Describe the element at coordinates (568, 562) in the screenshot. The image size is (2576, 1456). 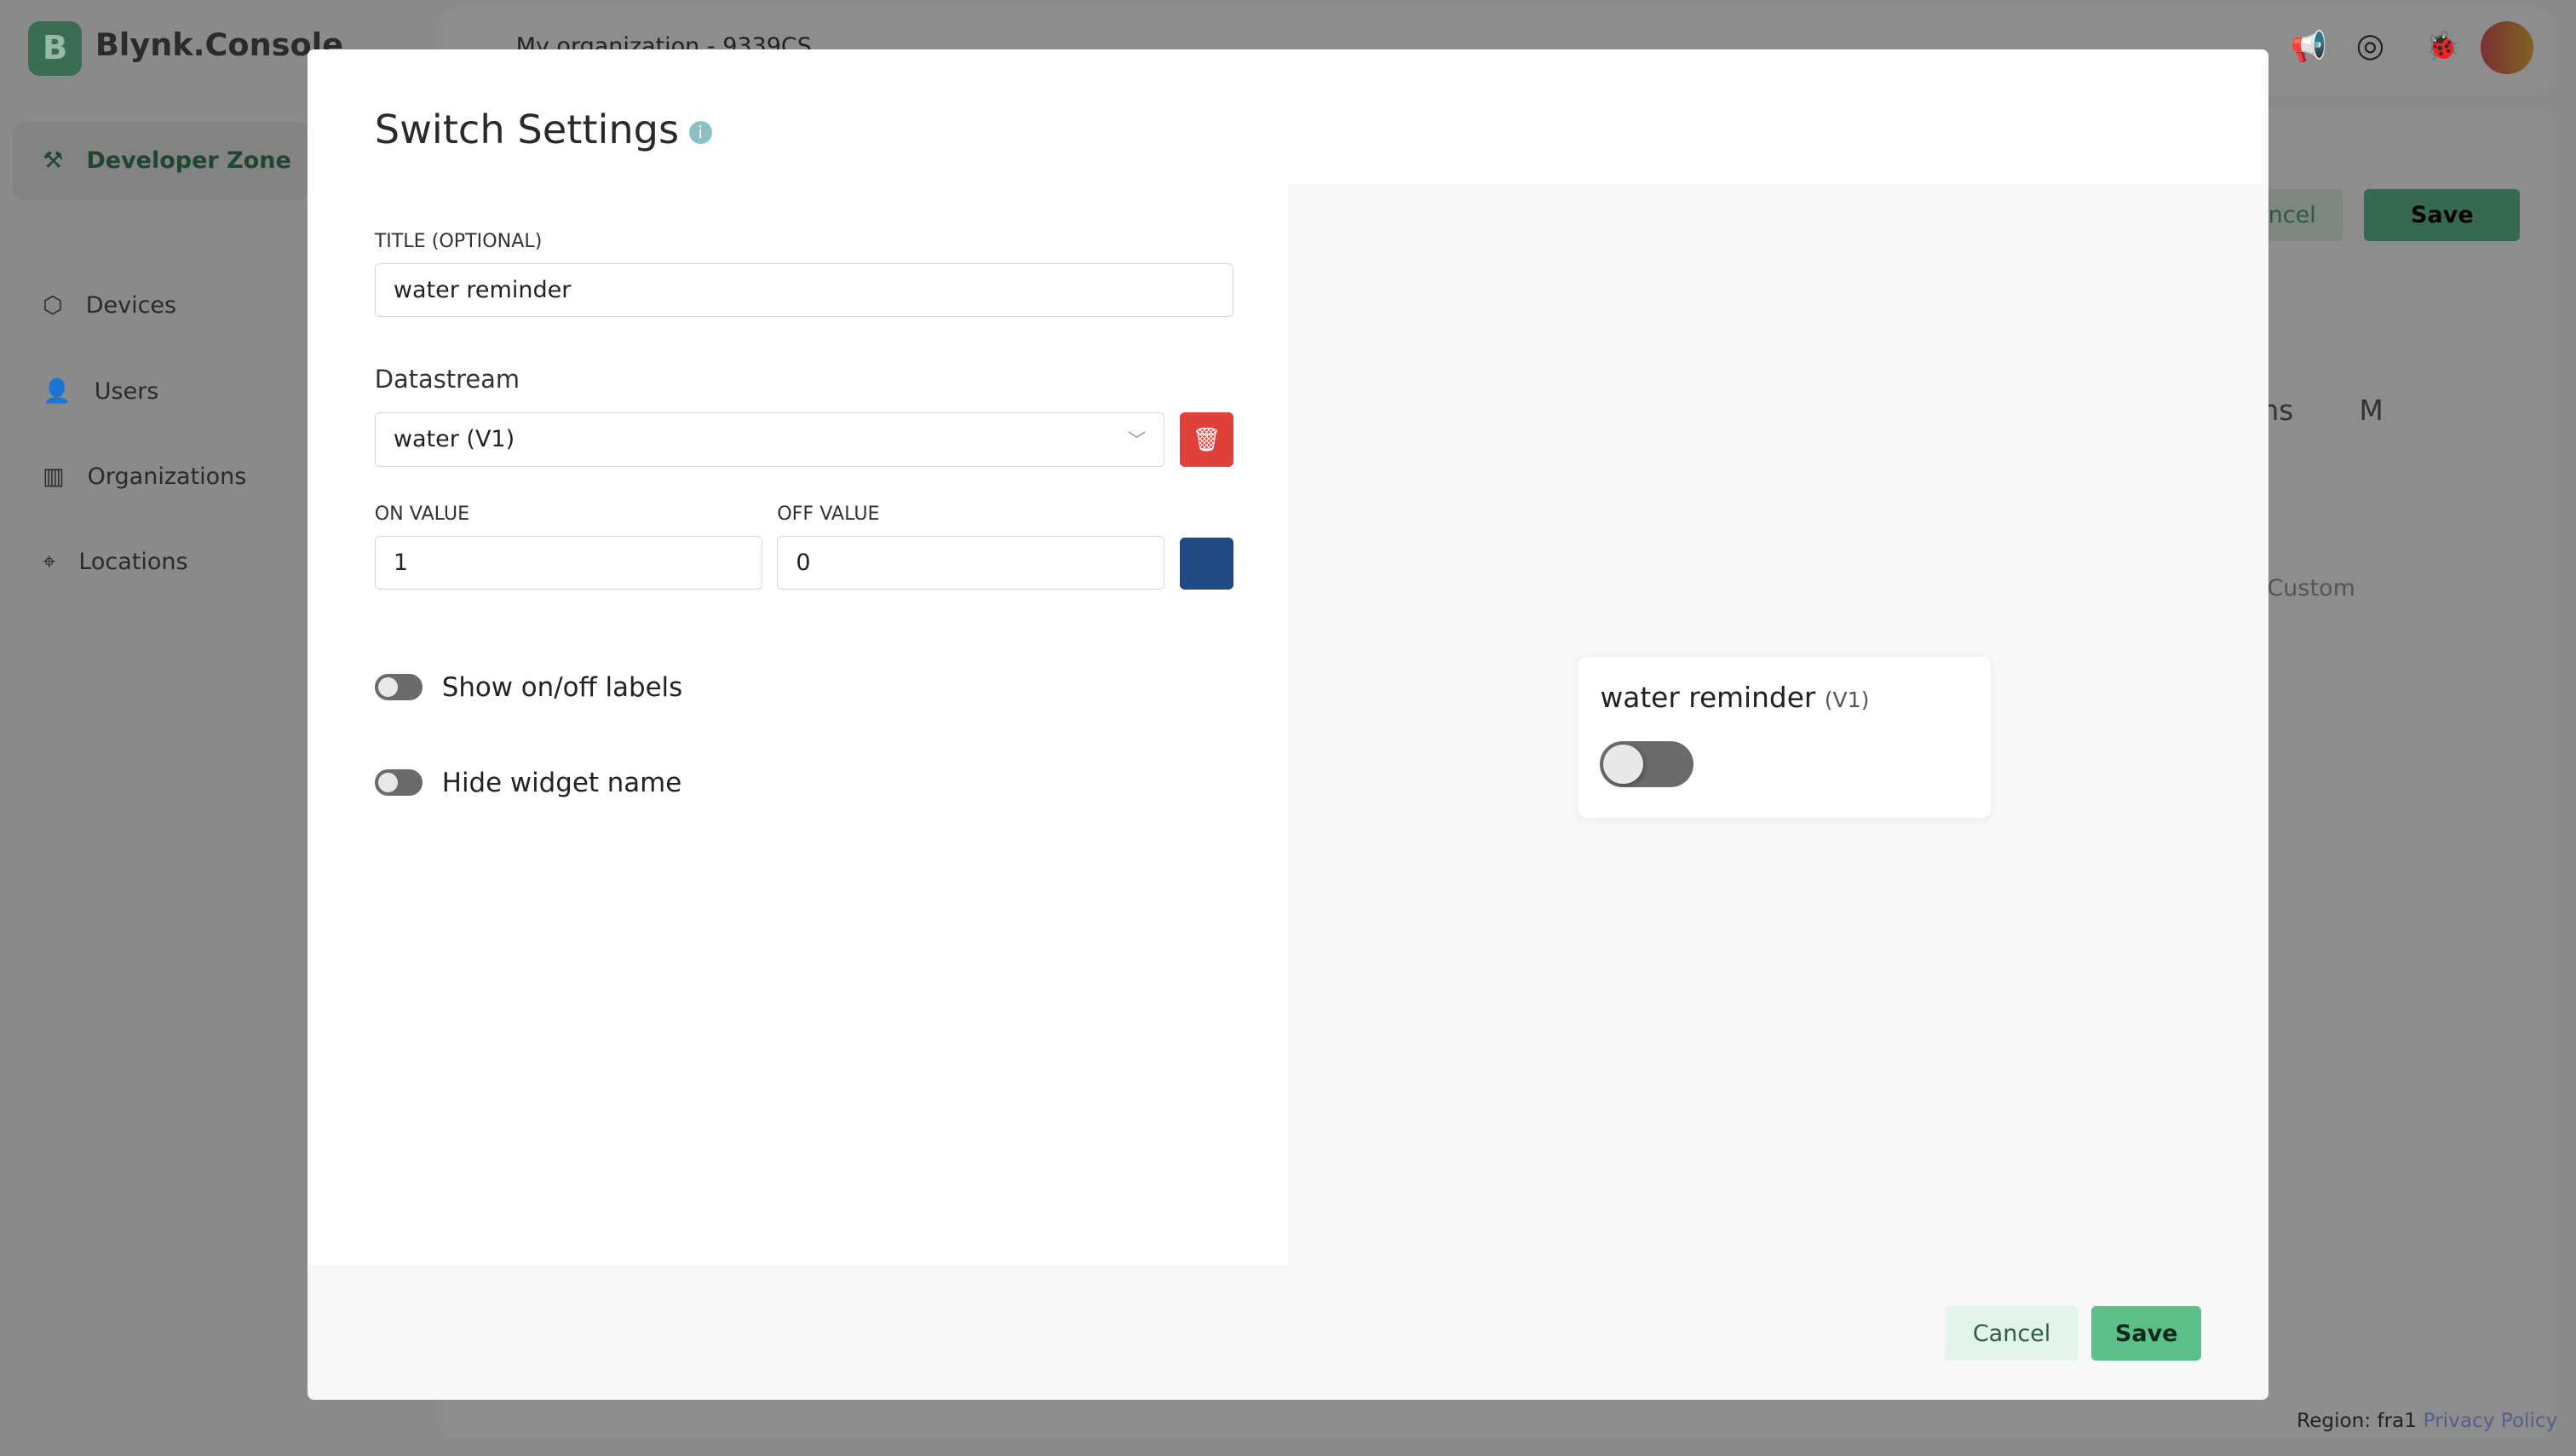
I see `on-value-input: 1` at that location.